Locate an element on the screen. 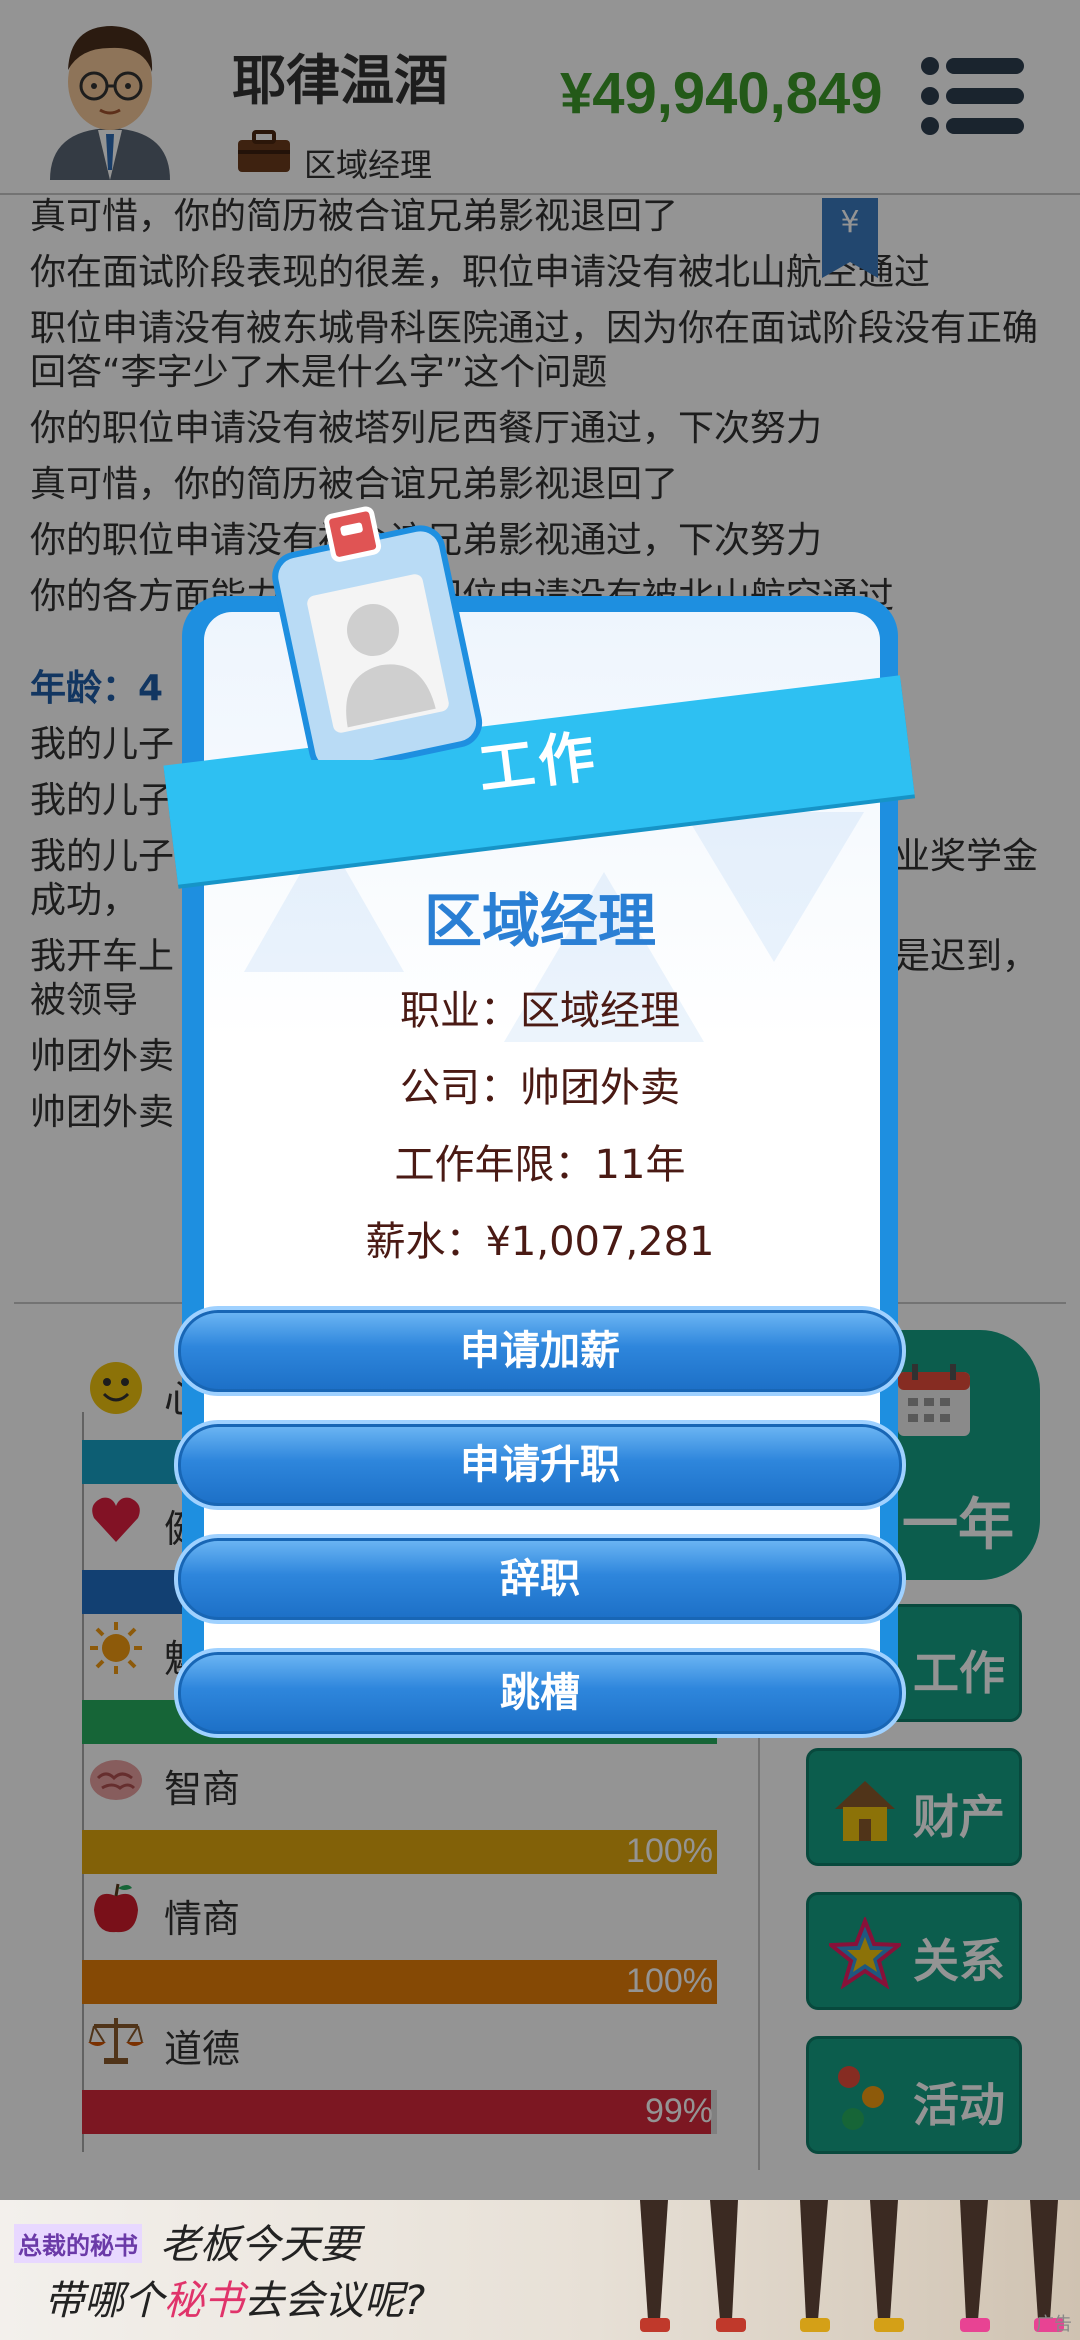 The height and width of the screenshot is (2340, 1080). dialog-header: 工作 is located at coordinates (539, 763).